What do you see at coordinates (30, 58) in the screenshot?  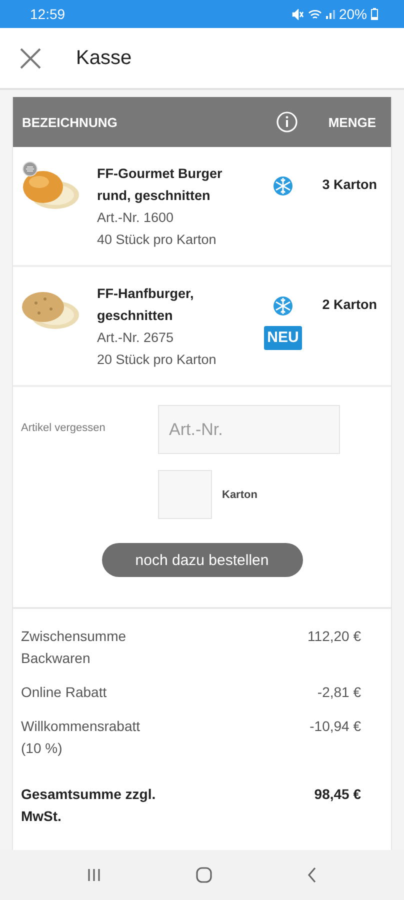 I see `close-button` at bounding box center [30, 58].